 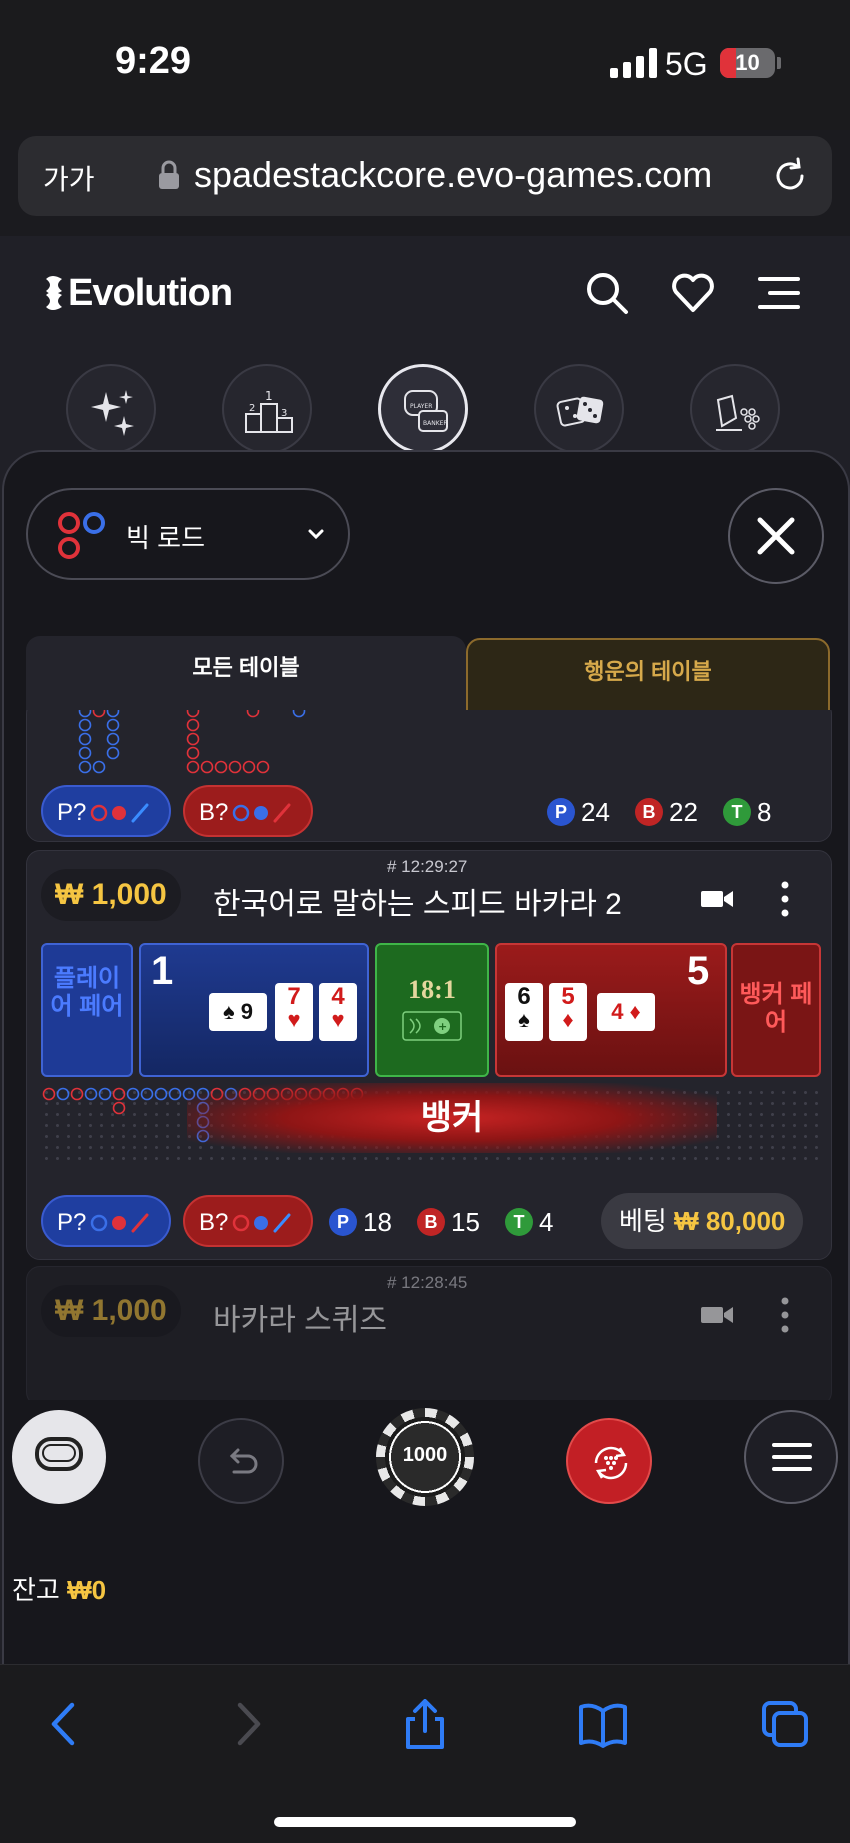 What do you see at coordinates (169, 174) in the screenshot?
I see `lock-icon` at bounding box center [169, 174].